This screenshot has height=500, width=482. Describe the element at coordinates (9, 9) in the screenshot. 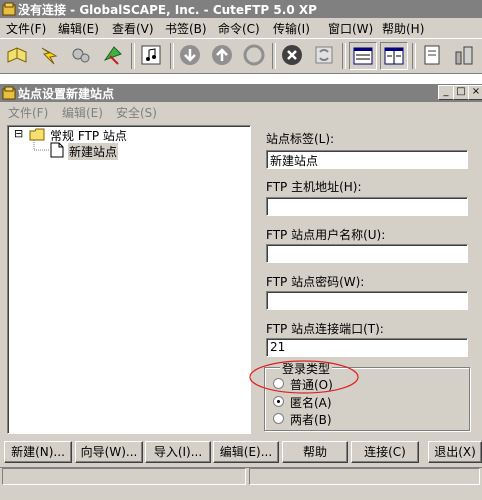

I see `cuteftp-app-icon` at that location.